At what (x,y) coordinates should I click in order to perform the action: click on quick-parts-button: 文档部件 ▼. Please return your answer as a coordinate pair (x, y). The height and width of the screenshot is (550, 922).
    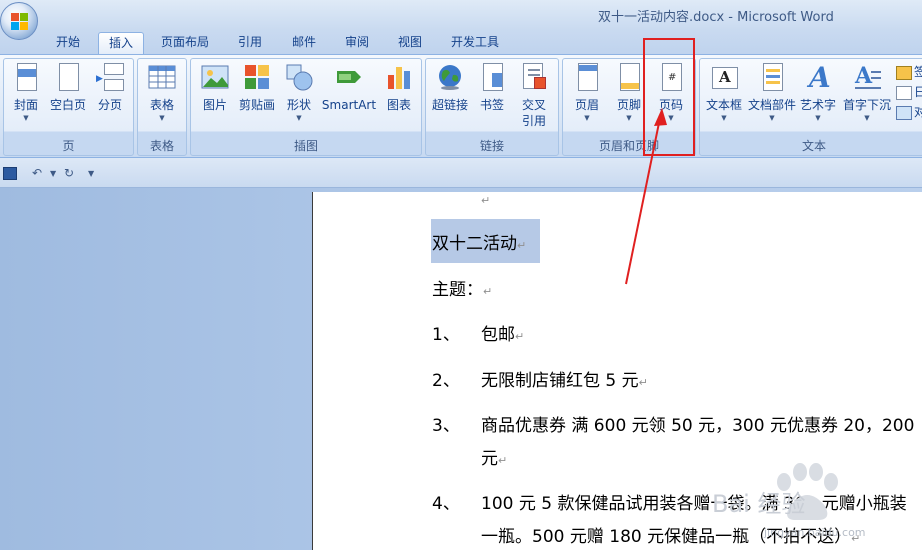
    Looking at the image, I should click on (772, 93).